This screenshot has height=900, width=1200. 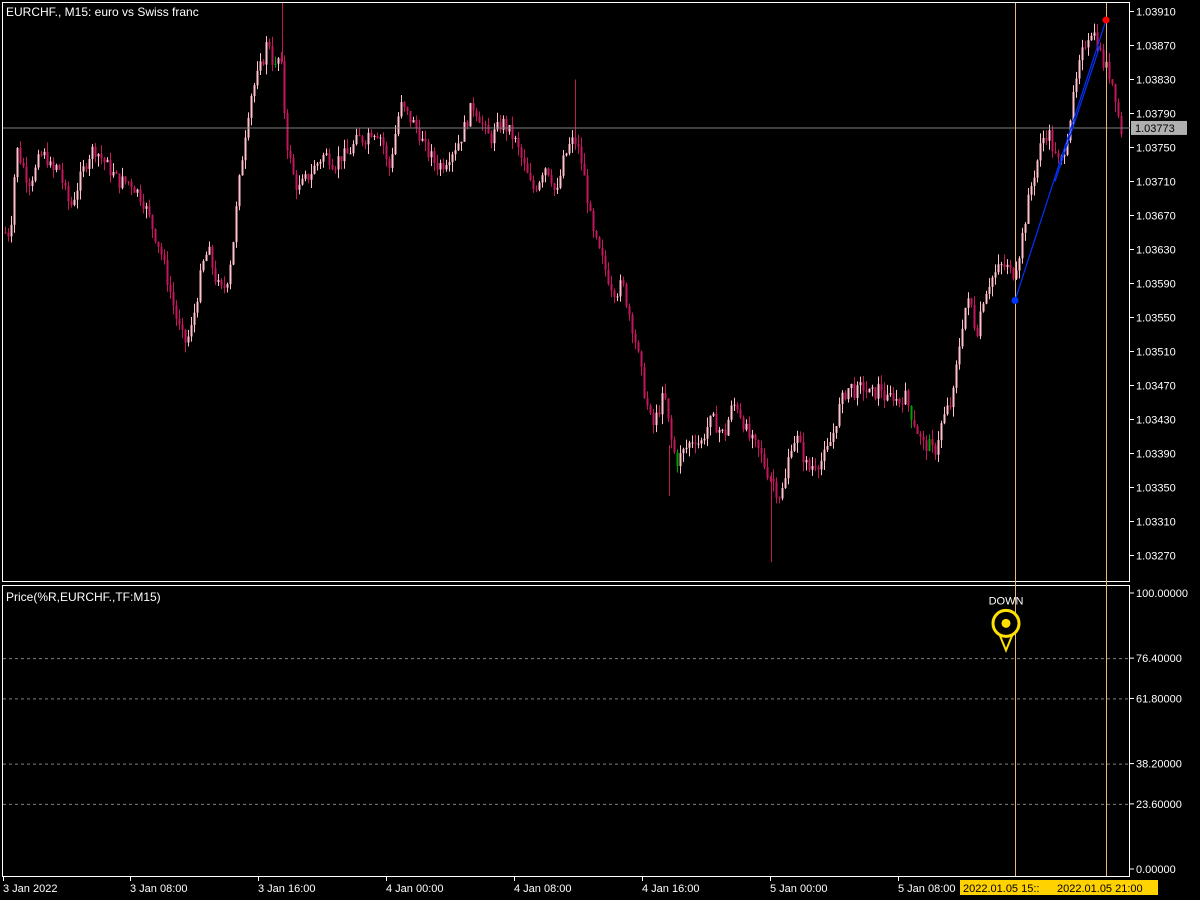 I want to click on indicator-tick-label: 76.40000, so click(x=1159, y=659).